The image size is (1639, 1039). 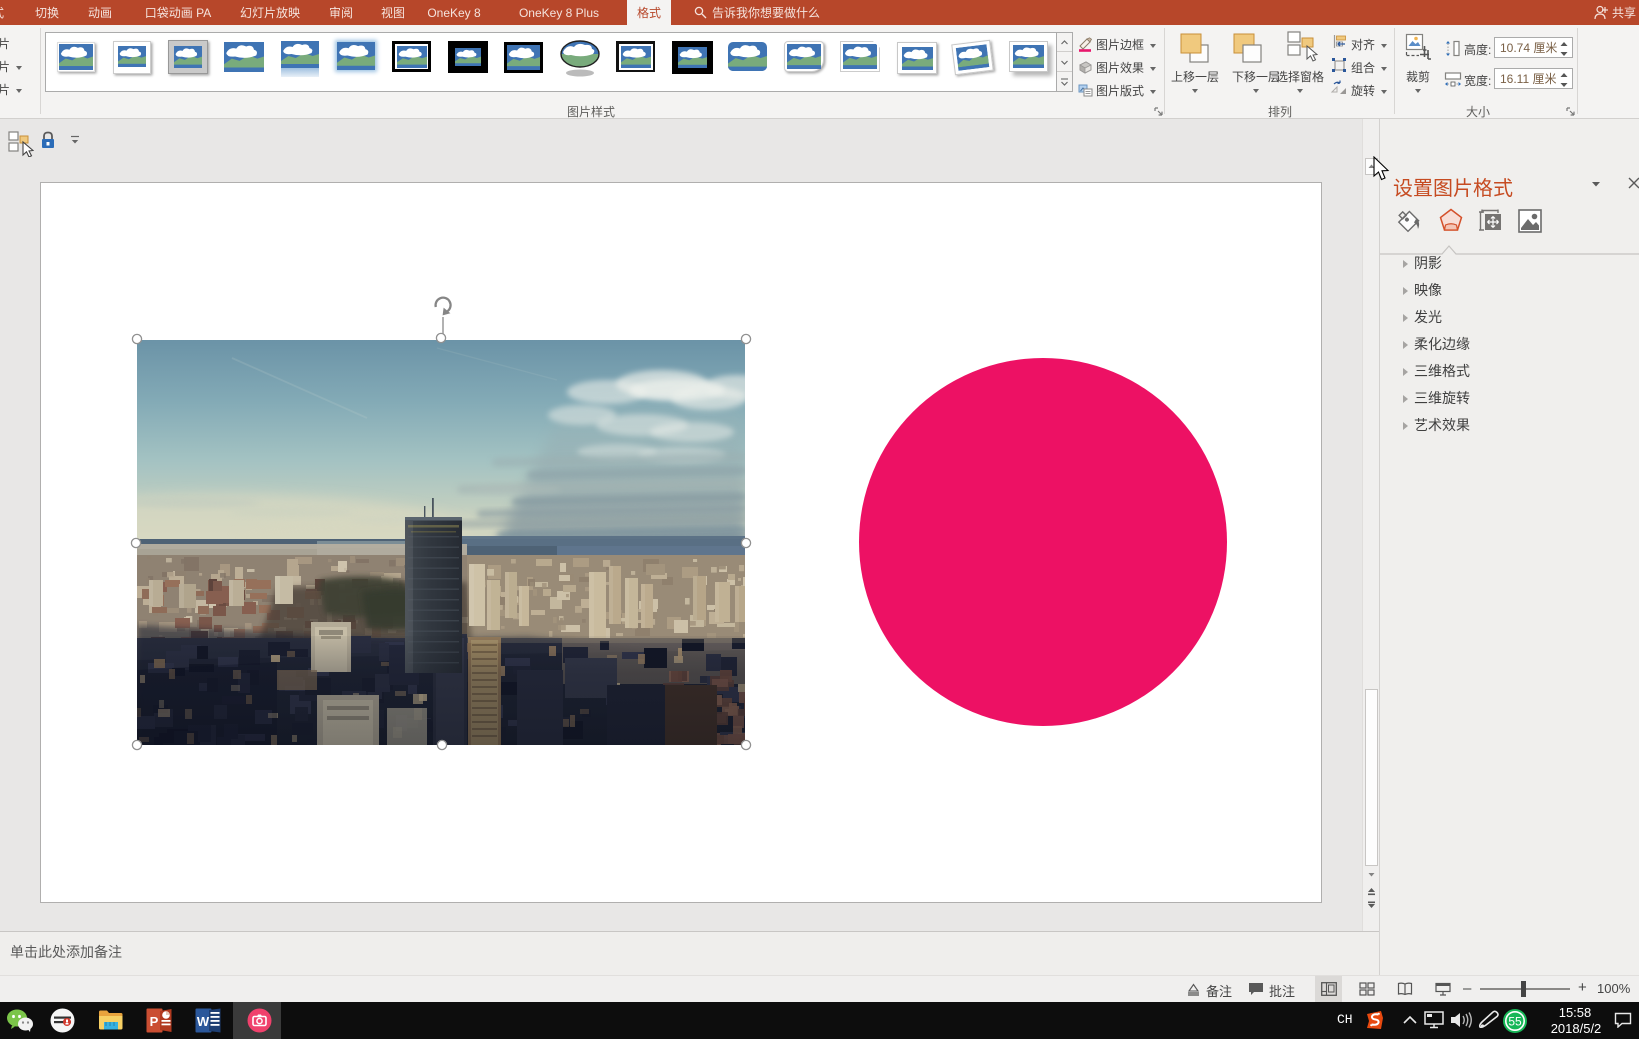 What do you see at coordinates (203, 1021) in the screenshot?
I see `svg-text: W` at bounding box center [203, 1021].